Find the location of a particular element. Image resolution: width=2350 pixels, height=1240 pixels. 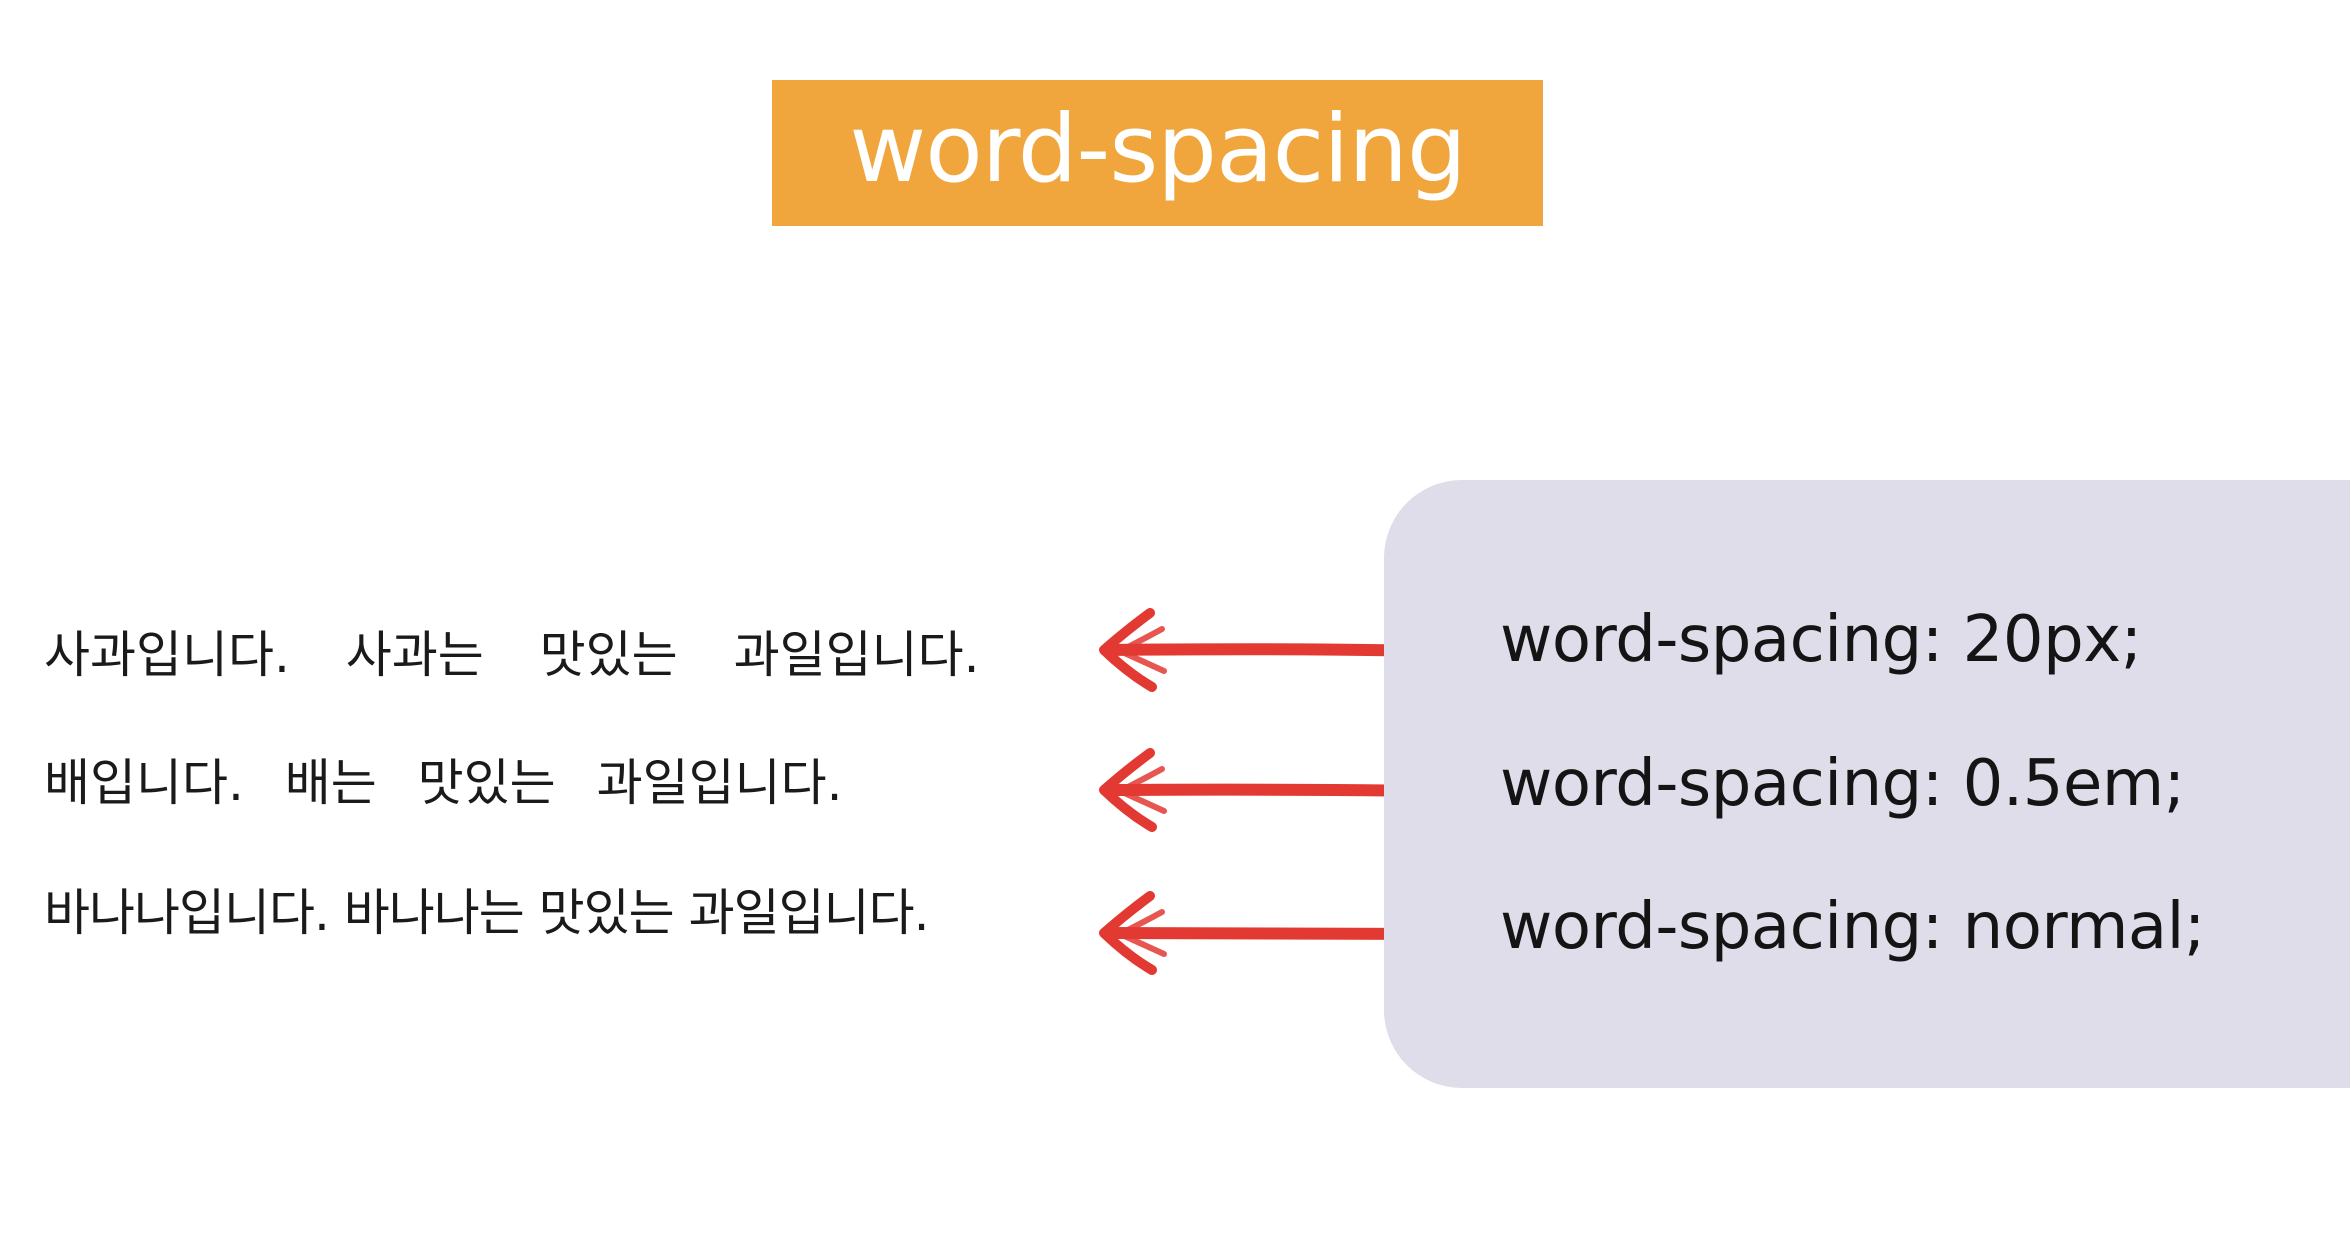

css-rule-20px: word-spacing: 20px; is located at coordinates (1821, 640).